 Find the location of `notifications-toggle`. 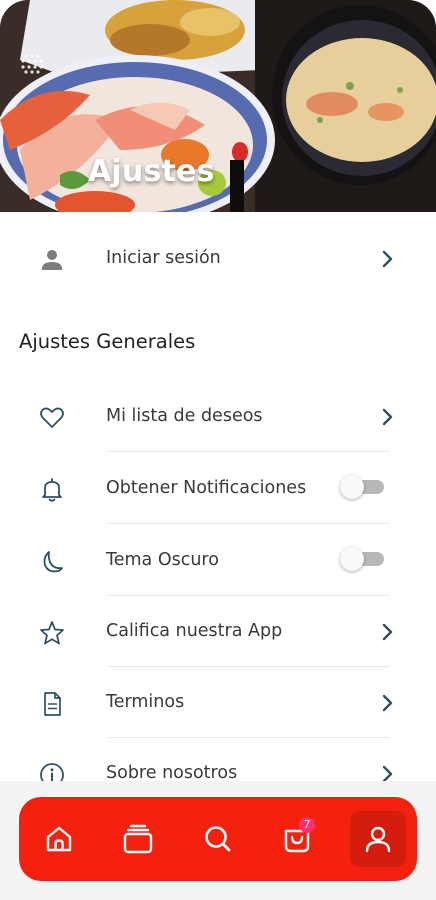

notifications-toggle is located at coordinates (362, 487).